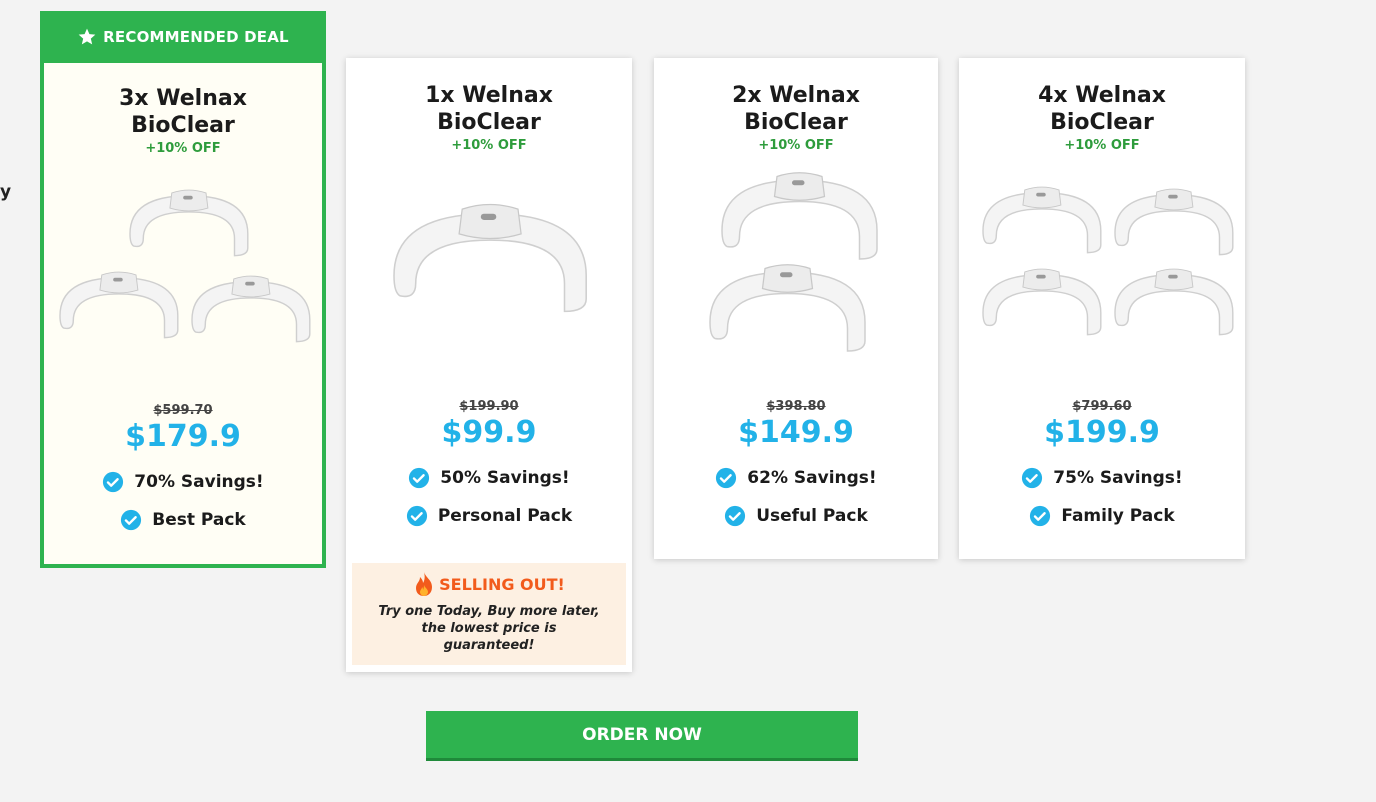 This screenshot has height=802, width=1376. What do you see at coordinates (1102, 406) in the screenshot?
I see `original-price: $799.60` at bounding box center [1102, 406].